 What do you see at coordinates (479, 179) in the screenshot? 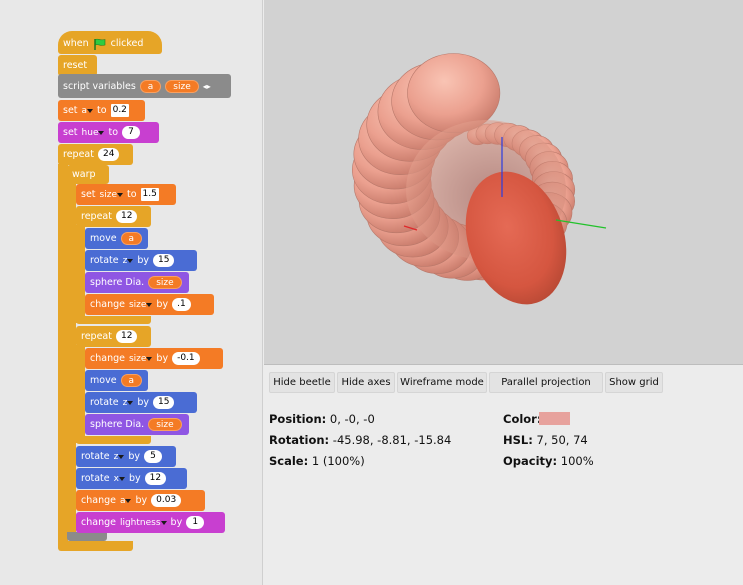
I see `shell-render` at bounding box center [479, 179].